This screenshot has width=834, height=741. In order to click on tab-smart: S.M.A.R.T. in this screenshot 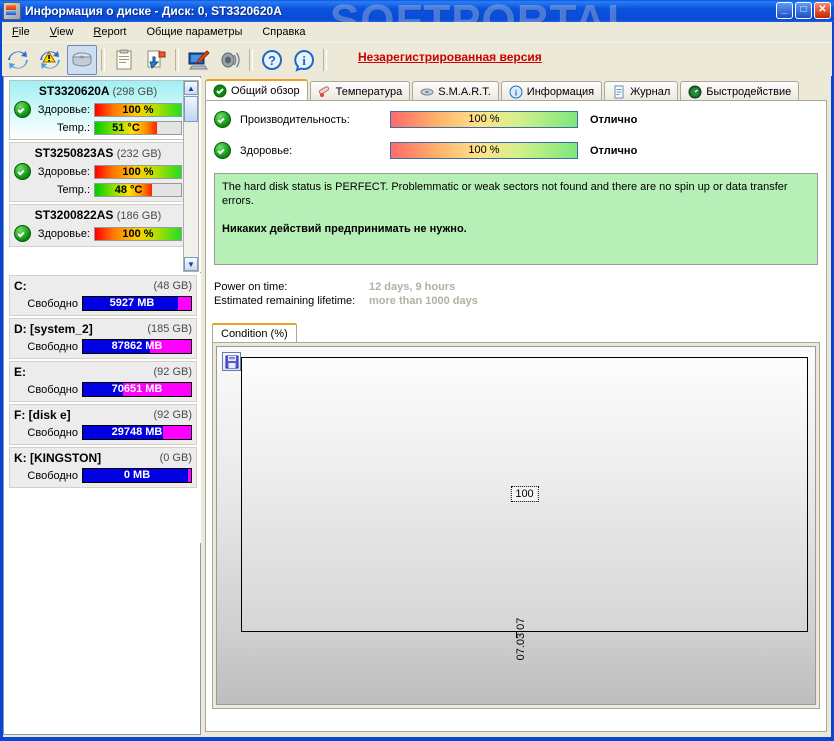, I will do `click(455, 91)`.